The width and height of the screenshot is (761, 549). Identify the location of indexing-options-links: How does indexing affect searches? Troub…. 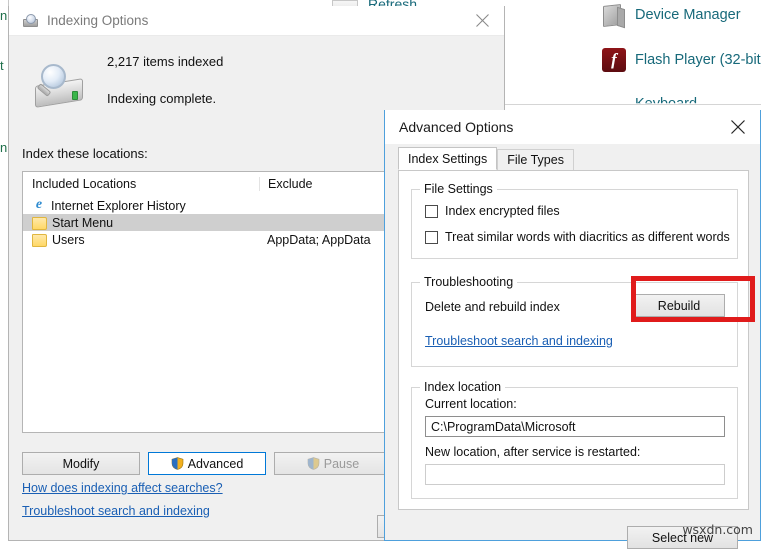
(122, 504).